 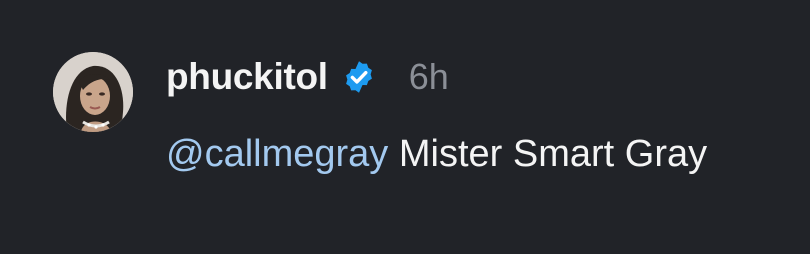 I want to click on verified-badge-icon, so click(x=359, y=77).